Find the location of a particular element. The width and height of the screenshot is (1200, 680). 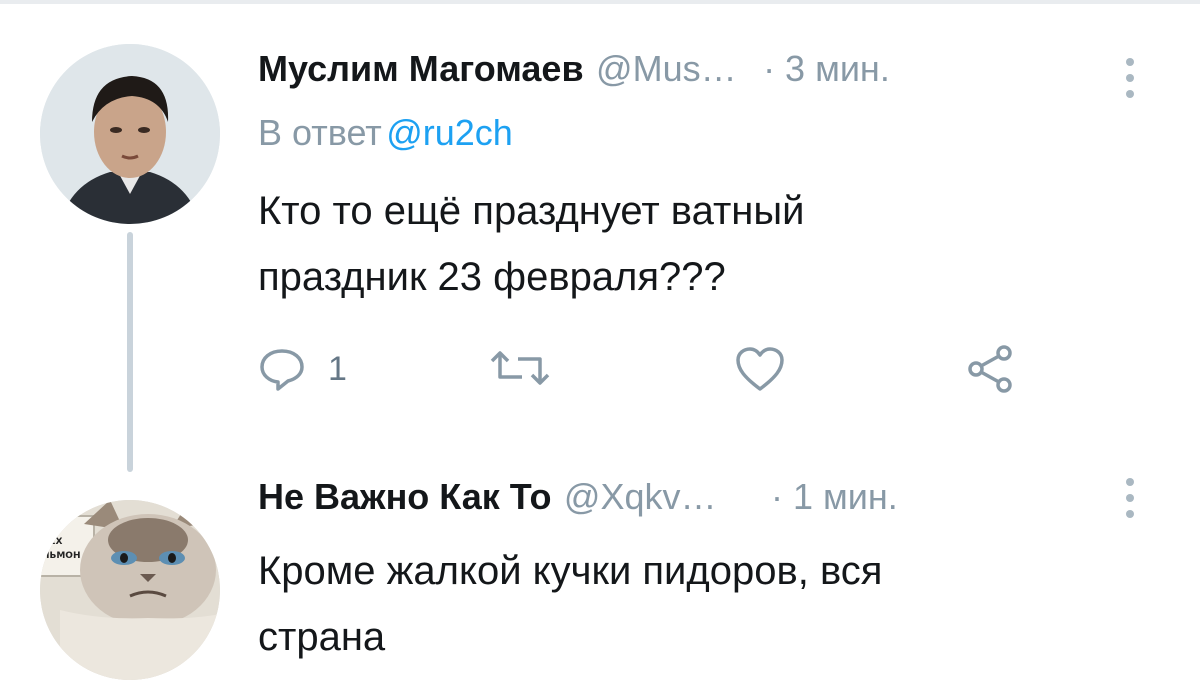

like-button is located at coordinates (760, 369).